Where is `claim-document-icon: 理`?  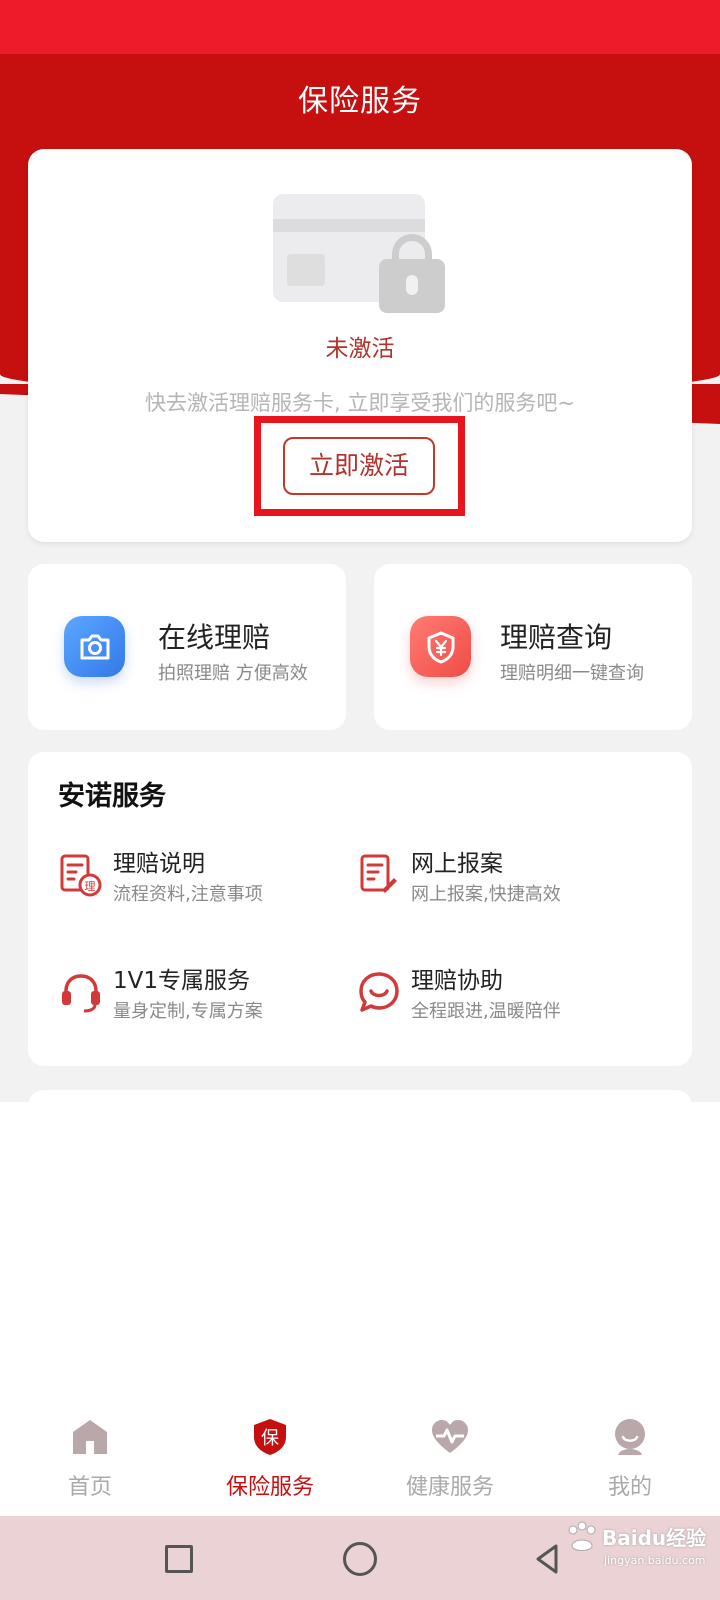
claim-document-icon: 理 is located at coordinates (81, 875).